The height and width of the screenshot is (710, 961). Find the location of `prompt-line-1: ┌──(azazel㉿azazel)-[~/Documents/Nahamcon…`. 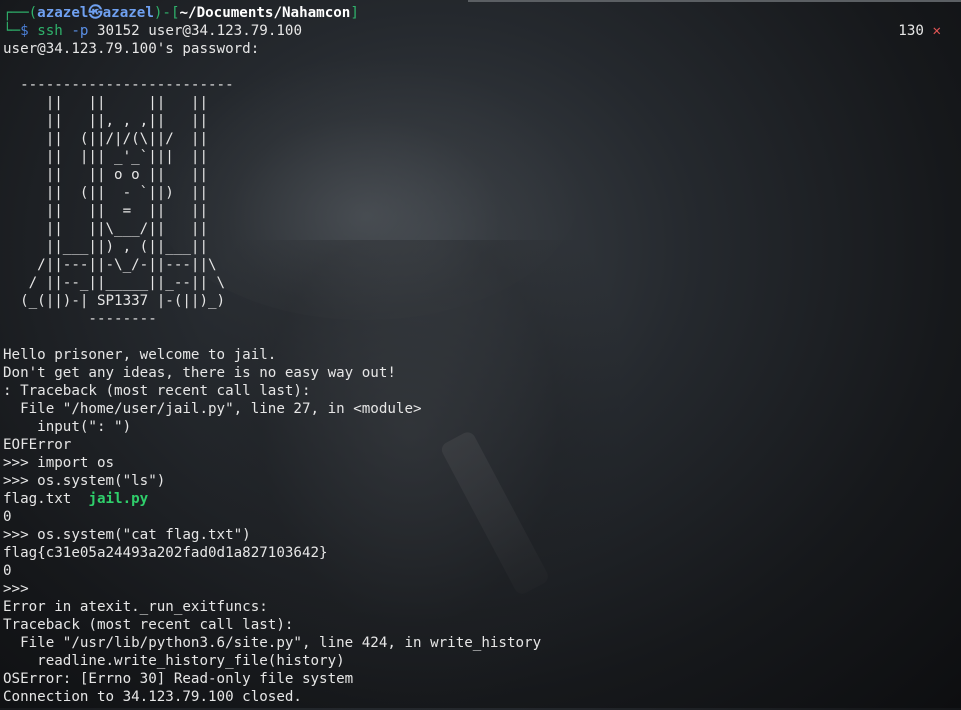

prompt-line-1: ┌──(azazel㉿azazel)-[~/Documents/Nahamcon… is located at coordinates (482, 13).